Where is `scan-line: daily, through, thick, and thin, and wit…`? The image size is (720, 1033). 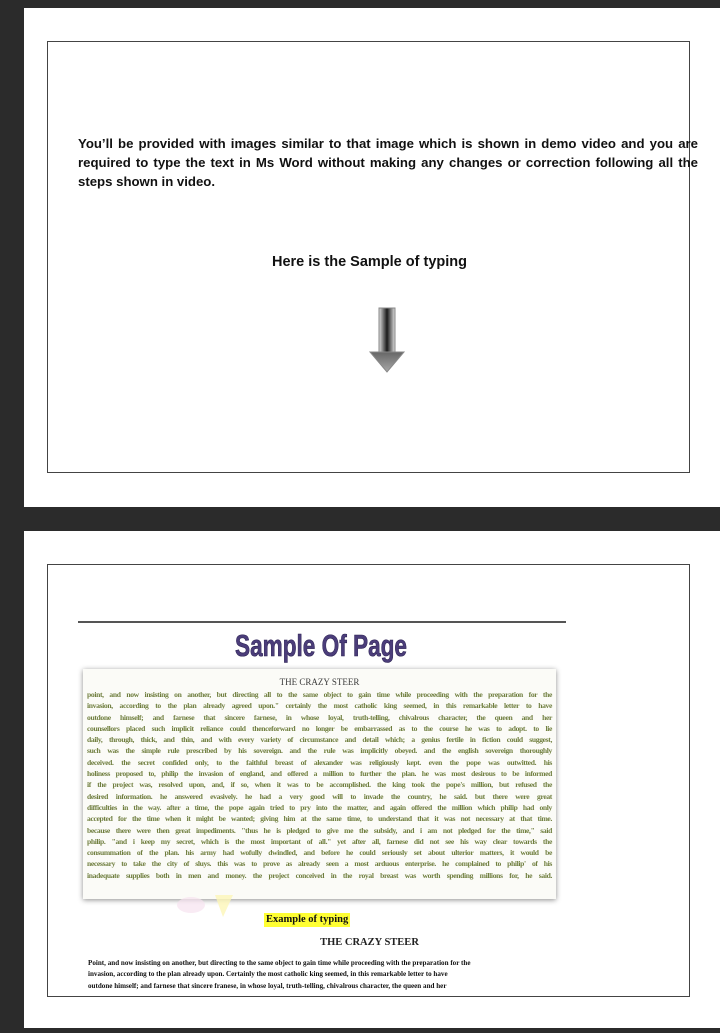 scan-line: daily, through, thick, and thin, and wit… is located at coordinates (319, 740).